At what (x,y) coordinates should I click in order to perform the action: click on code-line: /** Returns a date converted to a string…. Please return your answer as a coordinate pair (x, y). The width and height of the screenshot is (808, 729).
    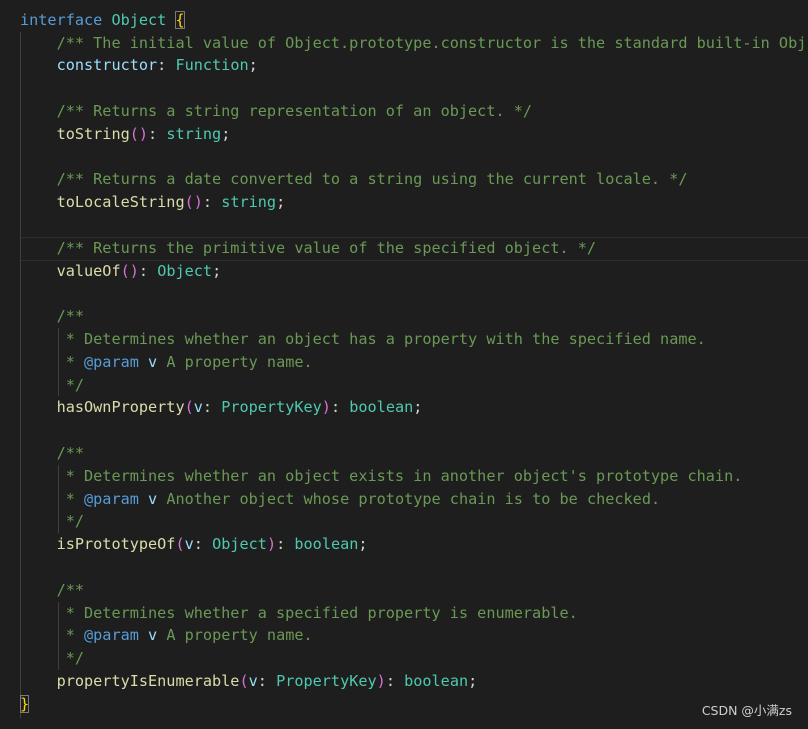
    Looking at the image, I should click on (372, 179).